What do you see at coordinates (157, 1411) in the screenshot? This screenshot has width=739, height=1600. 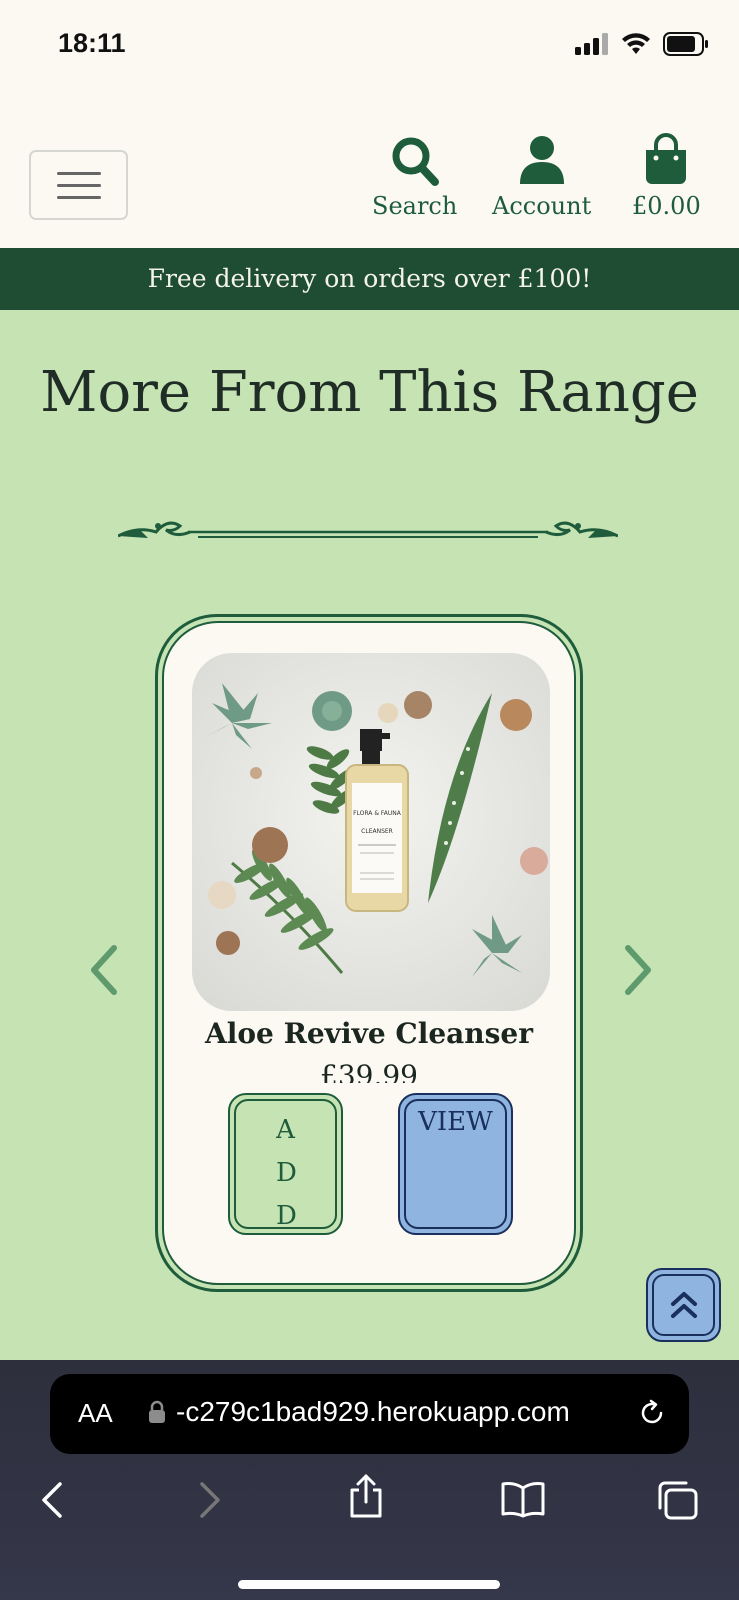 I see `lock-icon` at bounding box center [157, 1411].